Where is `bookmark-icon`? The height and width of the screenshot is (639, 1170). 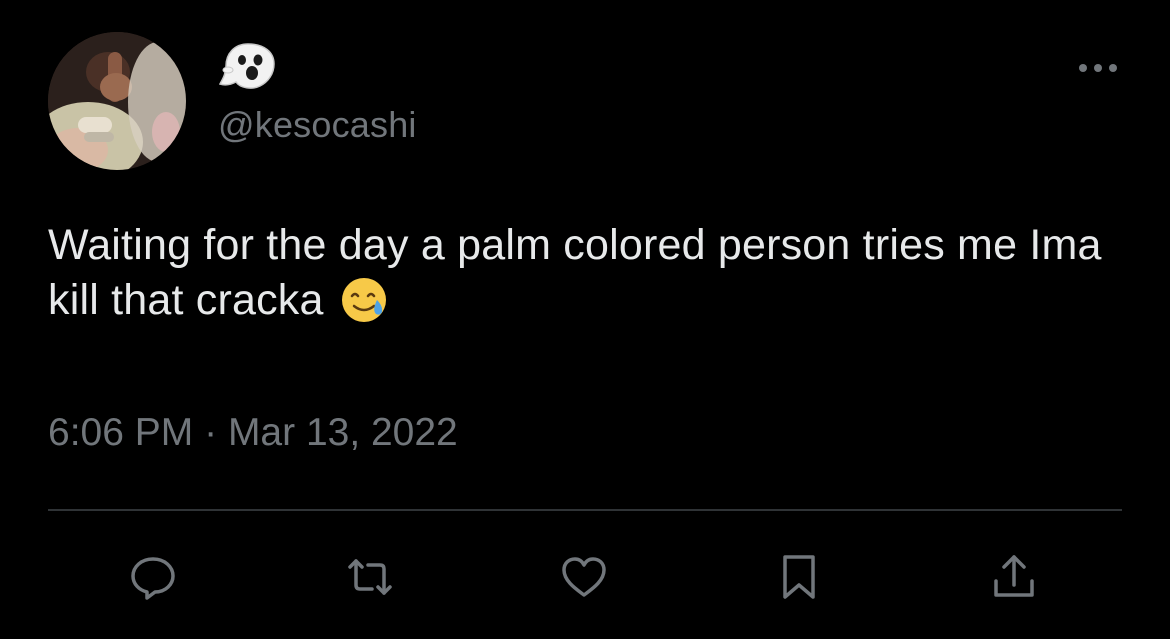
bookmark-icon is located at coordinates (799, 577).